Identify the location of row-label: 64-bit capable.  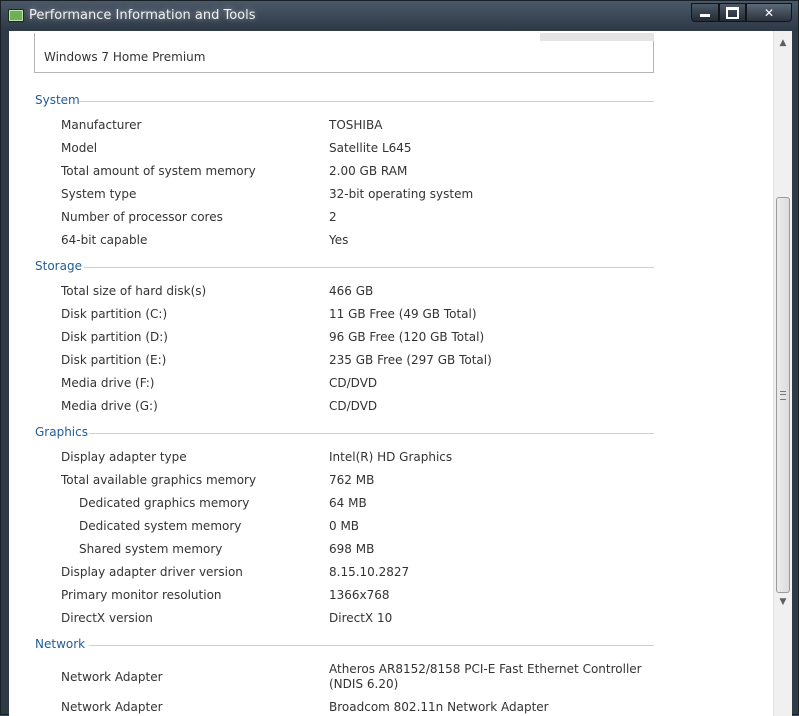
(104, 240).